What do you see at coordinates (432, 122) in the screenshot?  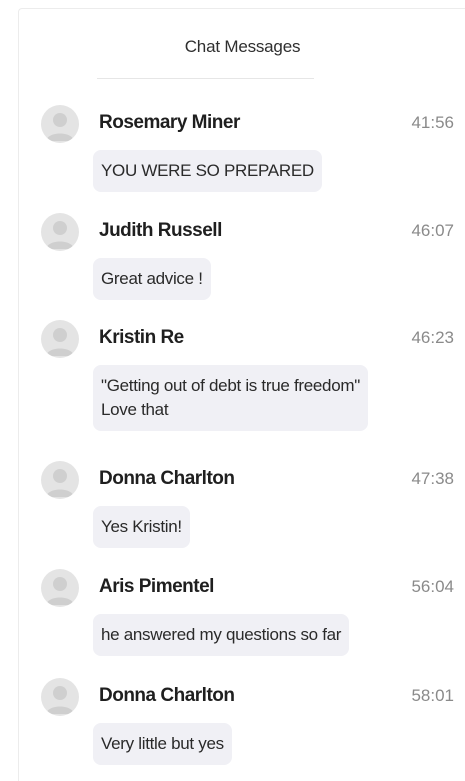 I see `message-time: 41:56` at bounding box center [432, 122].